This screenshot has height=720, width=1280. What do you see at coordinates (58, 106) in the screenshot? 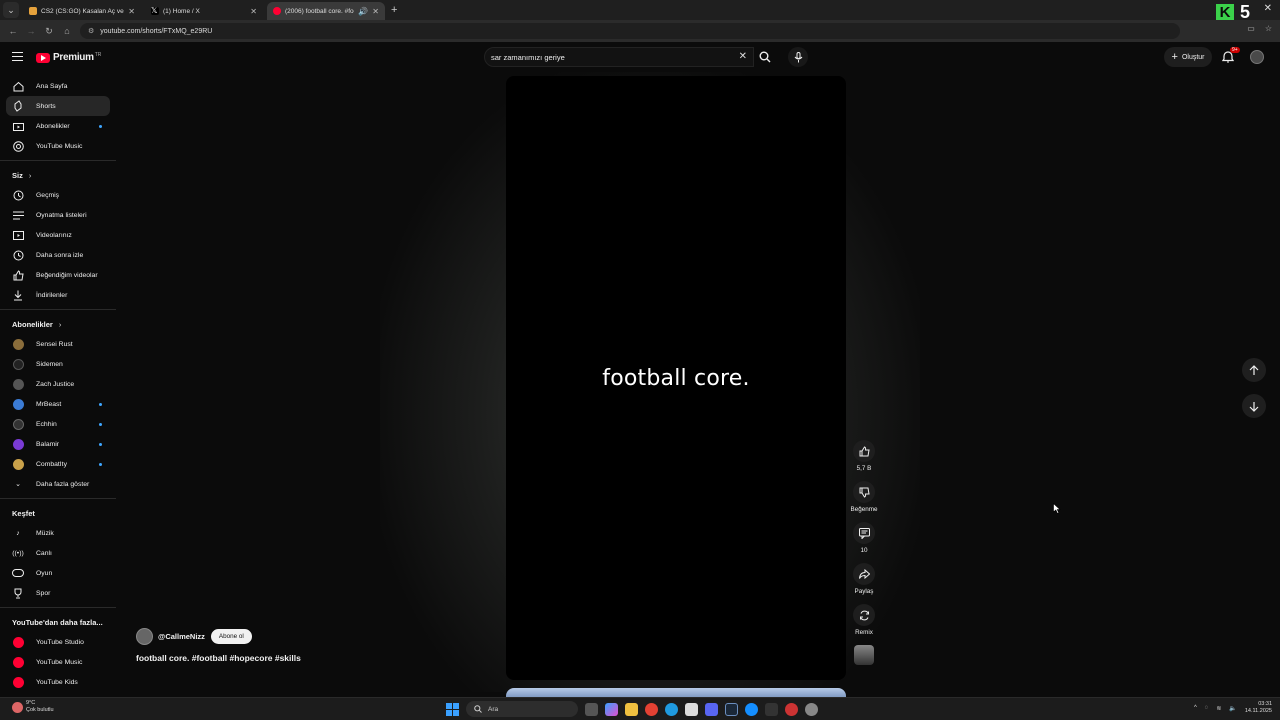
I see `sidebar-item-shorts: Shorts` at bounding box center [58, 106].